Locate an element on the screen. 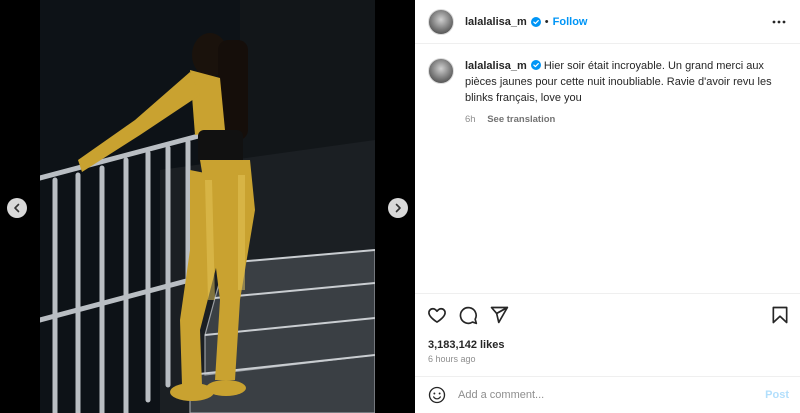 Image resolution: width=800 pixels, height=413 pixels. see-translation-button: See translation is located at coordinates (521, 119).